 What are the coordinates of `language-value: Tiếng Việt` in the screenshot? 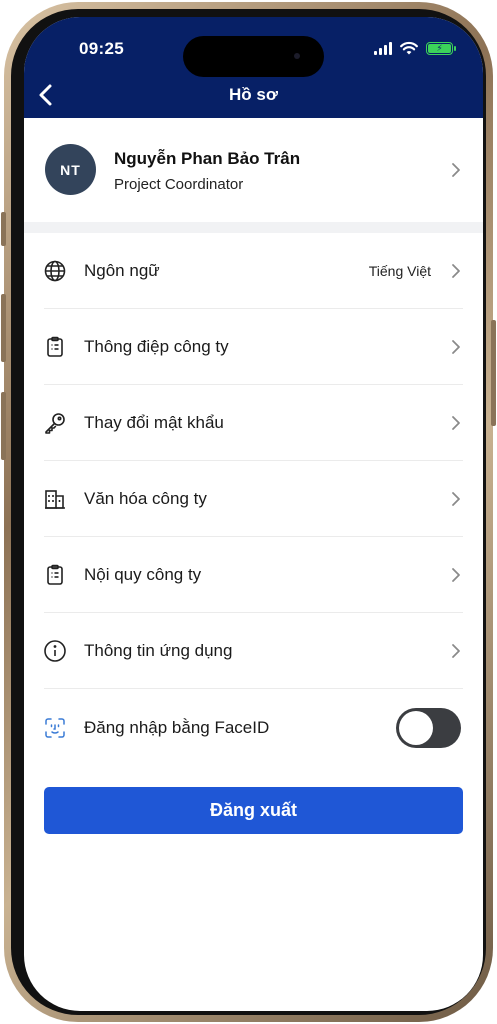 It's located at (399, 271).